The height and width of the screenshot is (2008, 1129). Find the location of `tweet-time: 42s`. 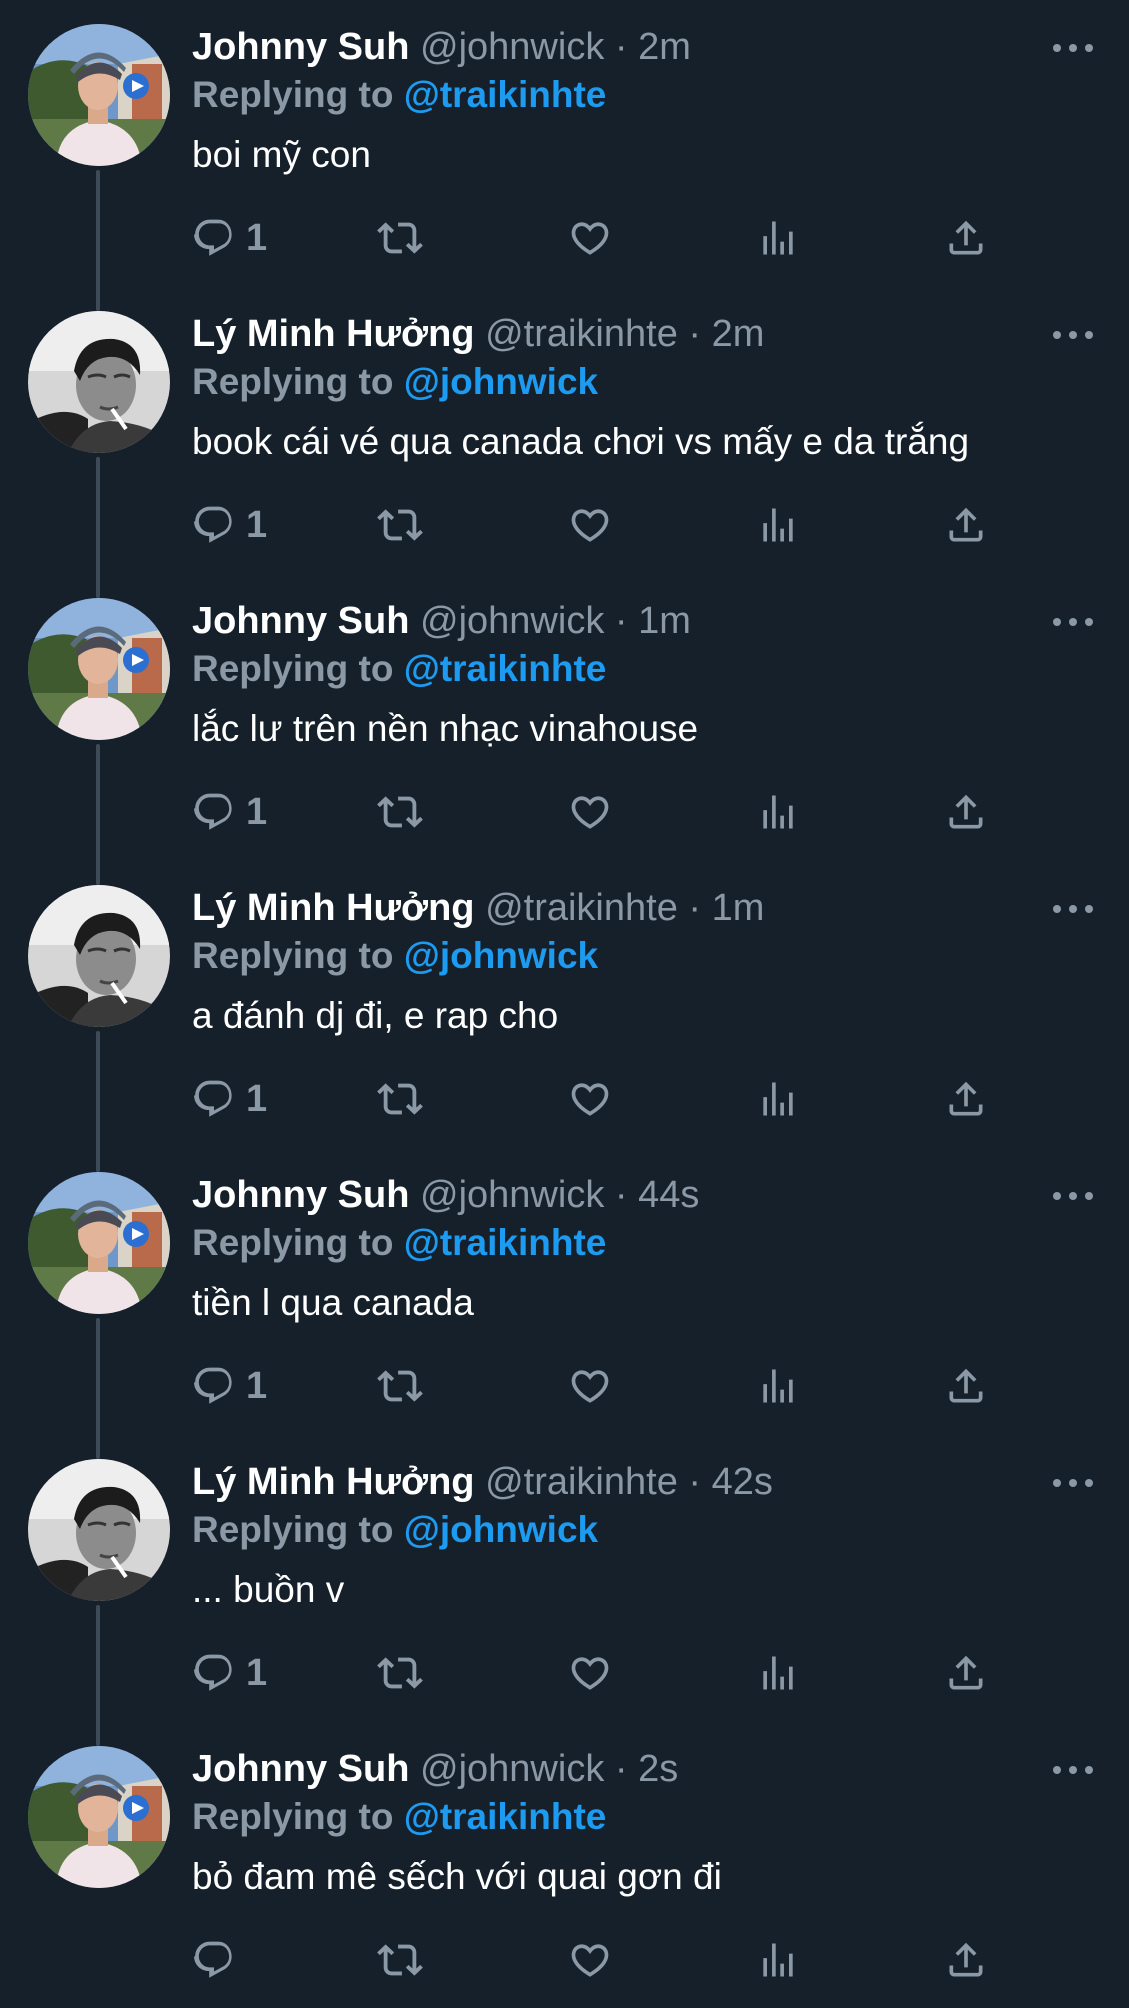

tweet-time: 42s is located at coordinates (742, 1482).